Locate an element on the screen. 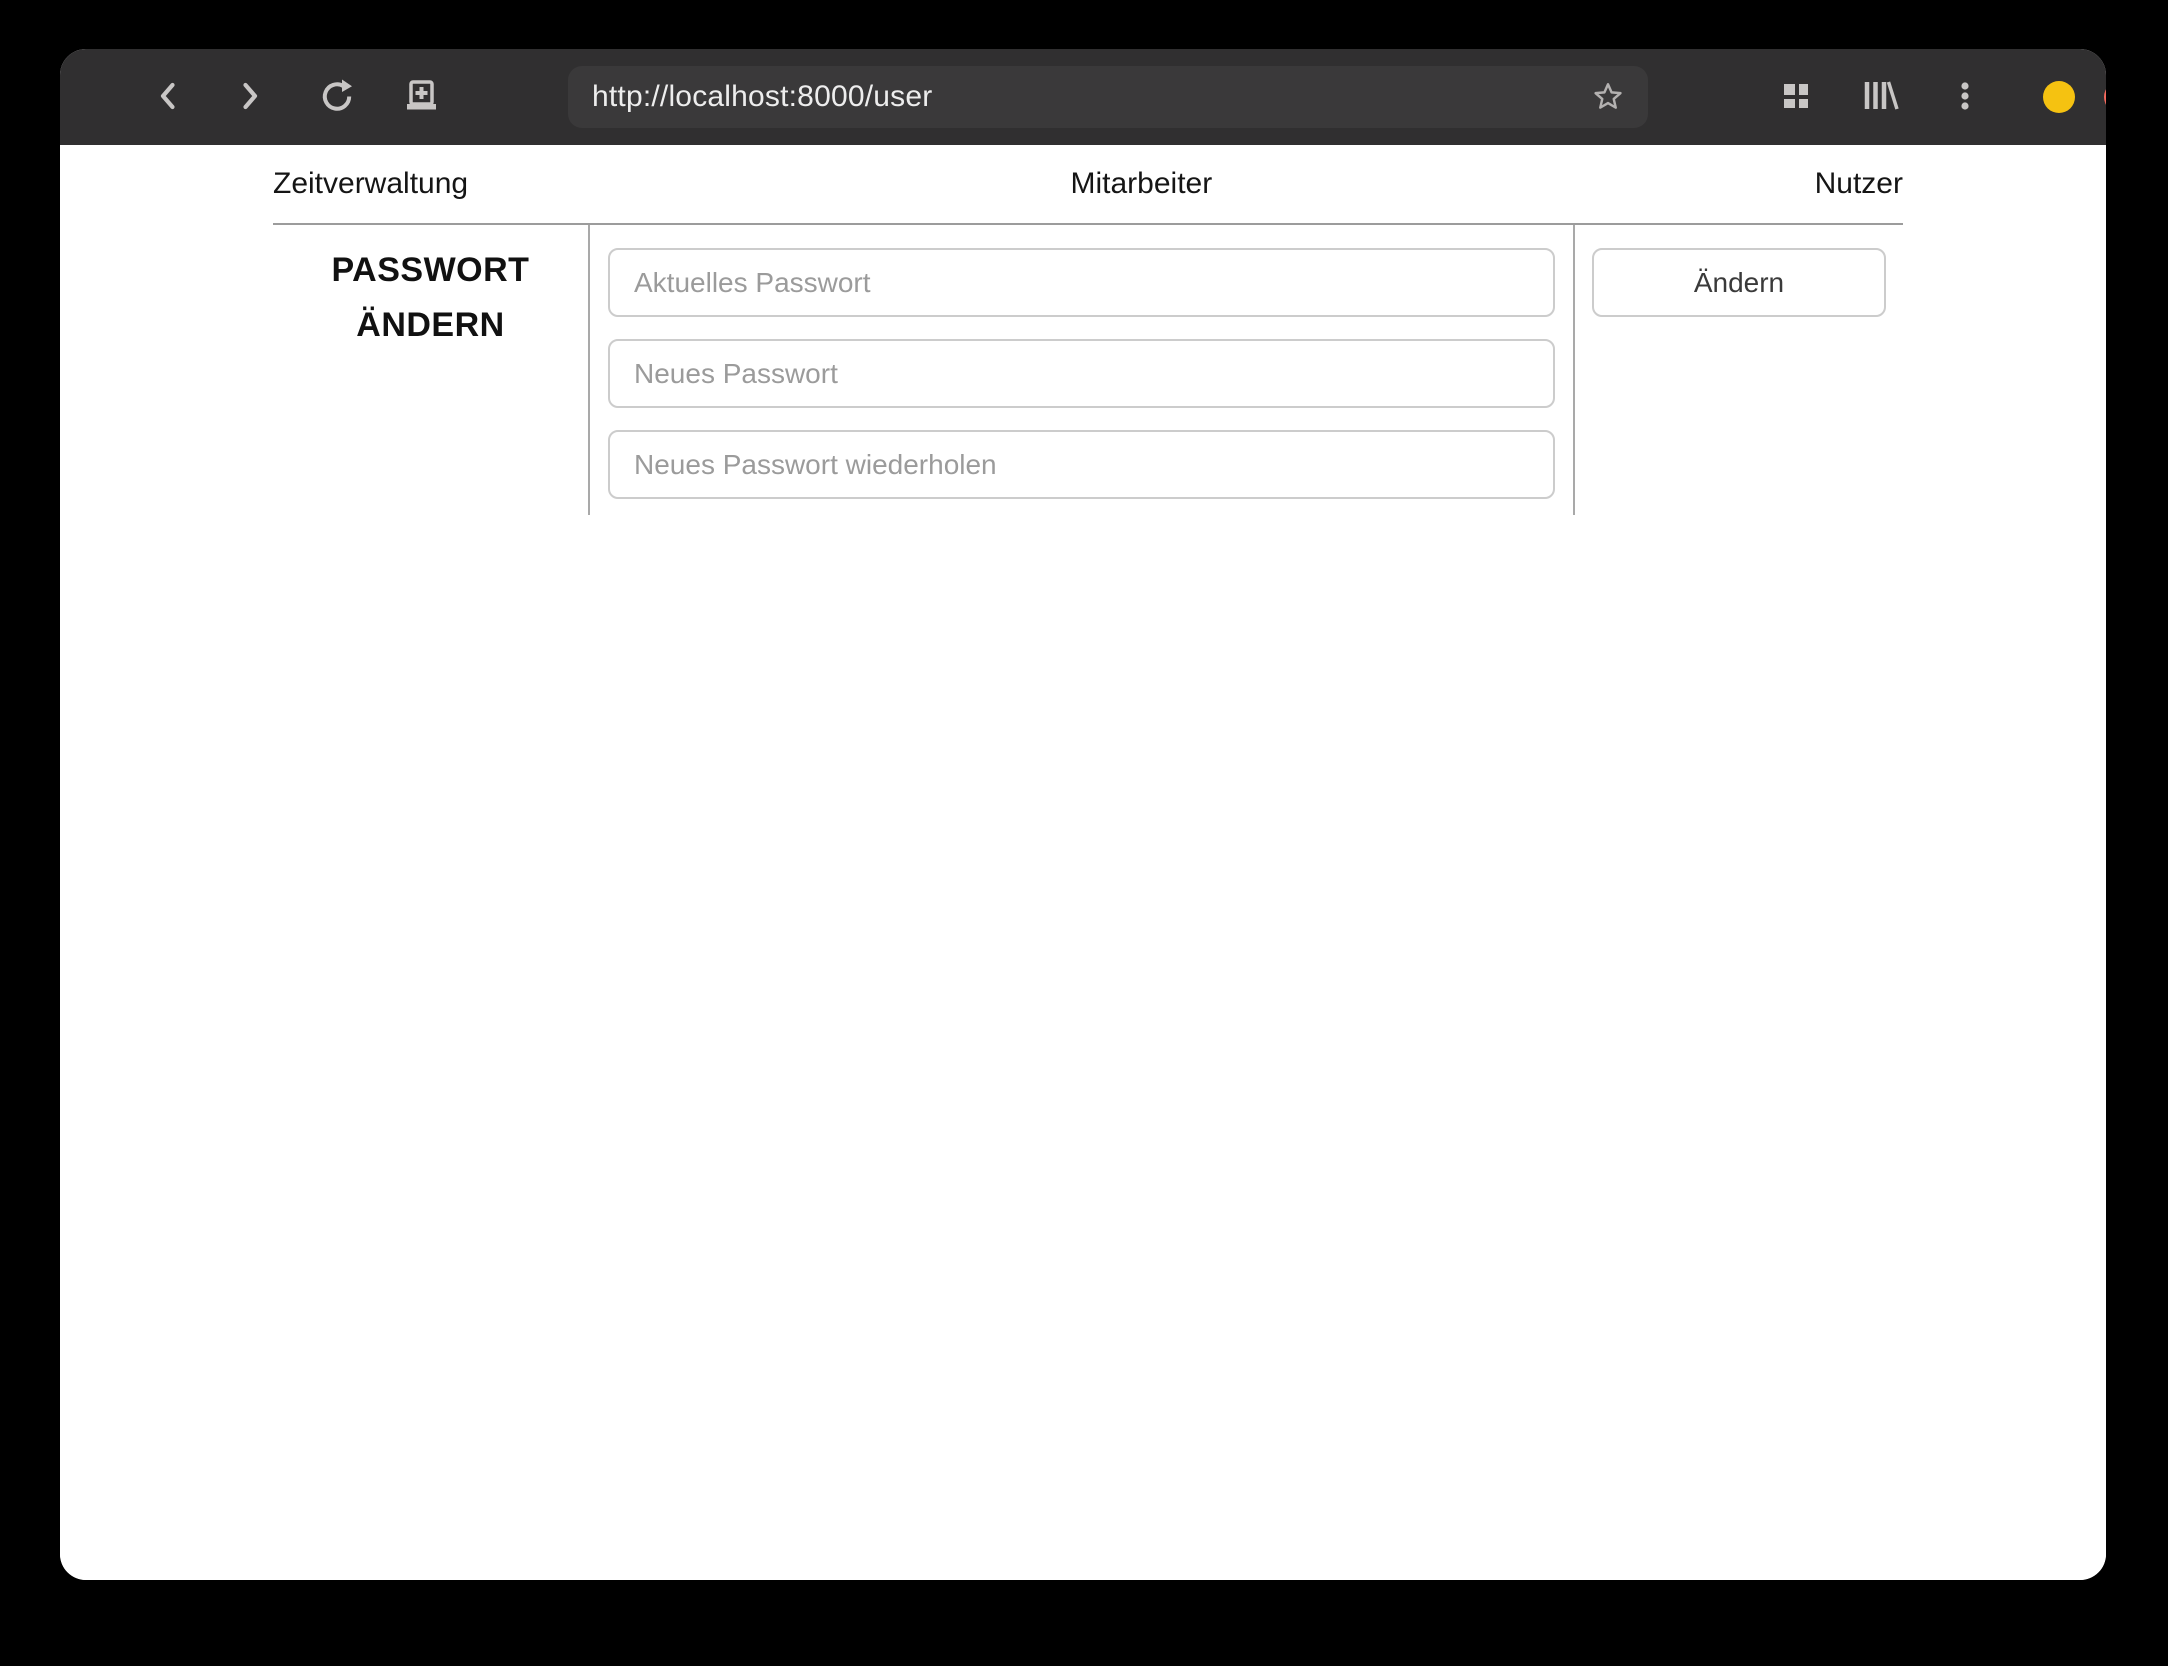  new-password-input is located at coordinates (1081, 373).